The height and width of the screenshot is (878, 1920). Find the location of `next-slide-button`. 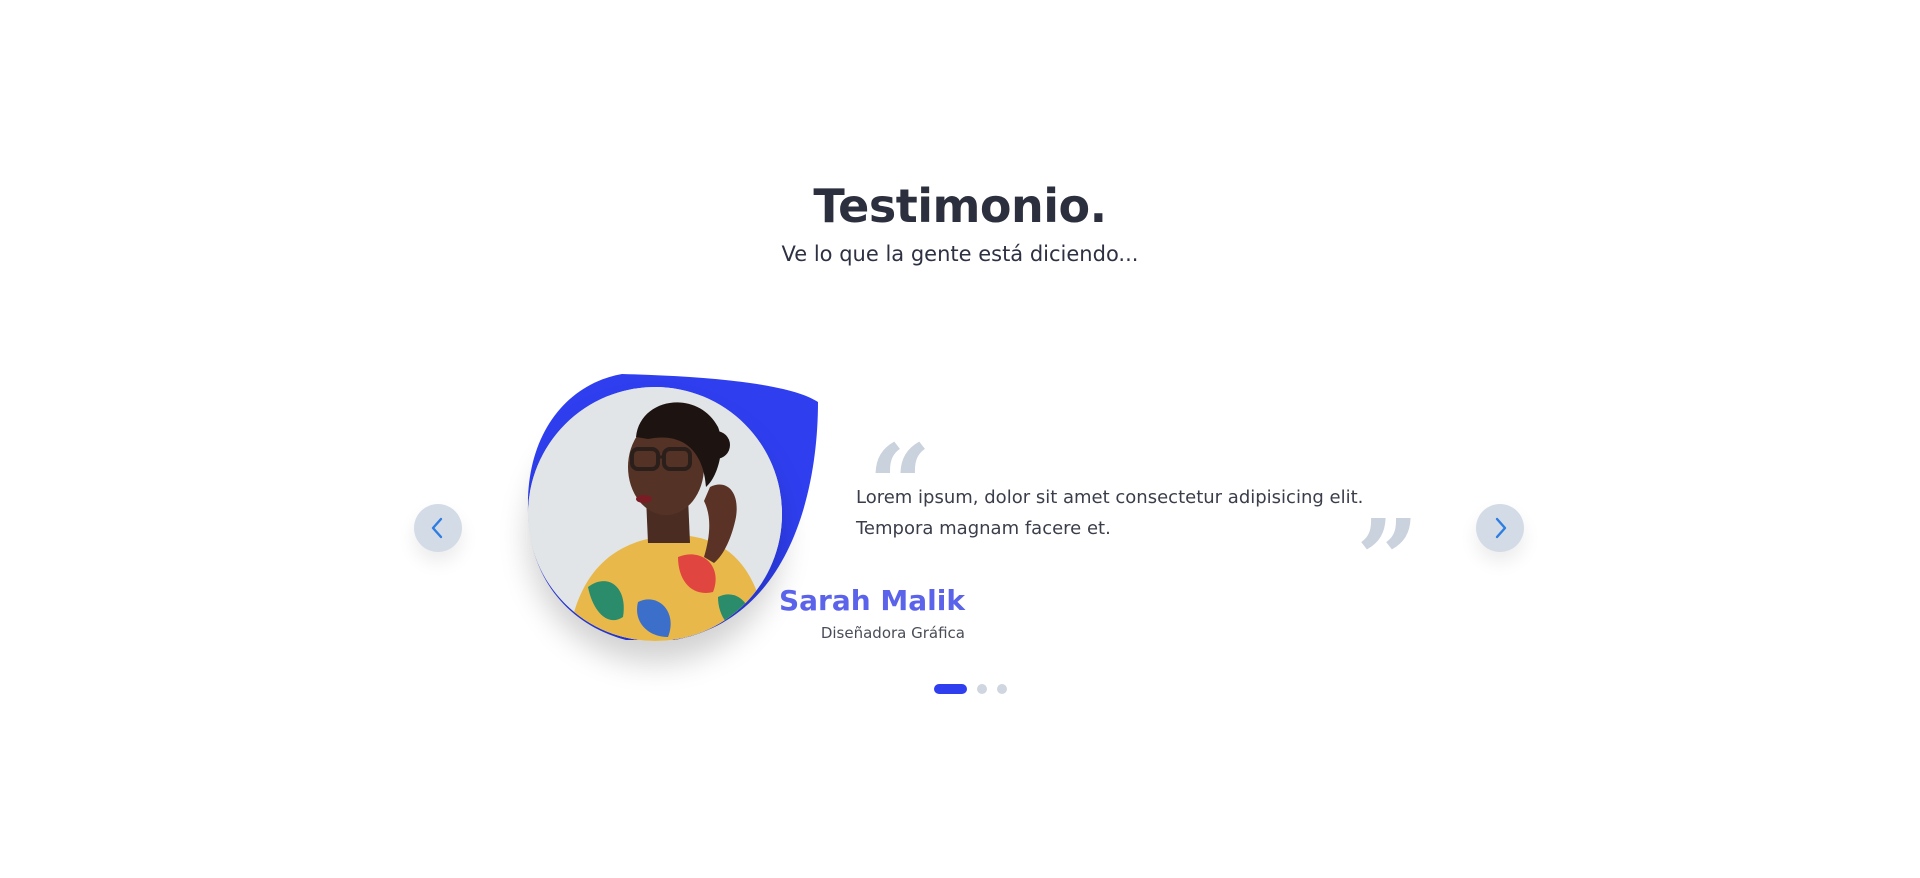

next-slide-button is located at coordinates (1500, 528).